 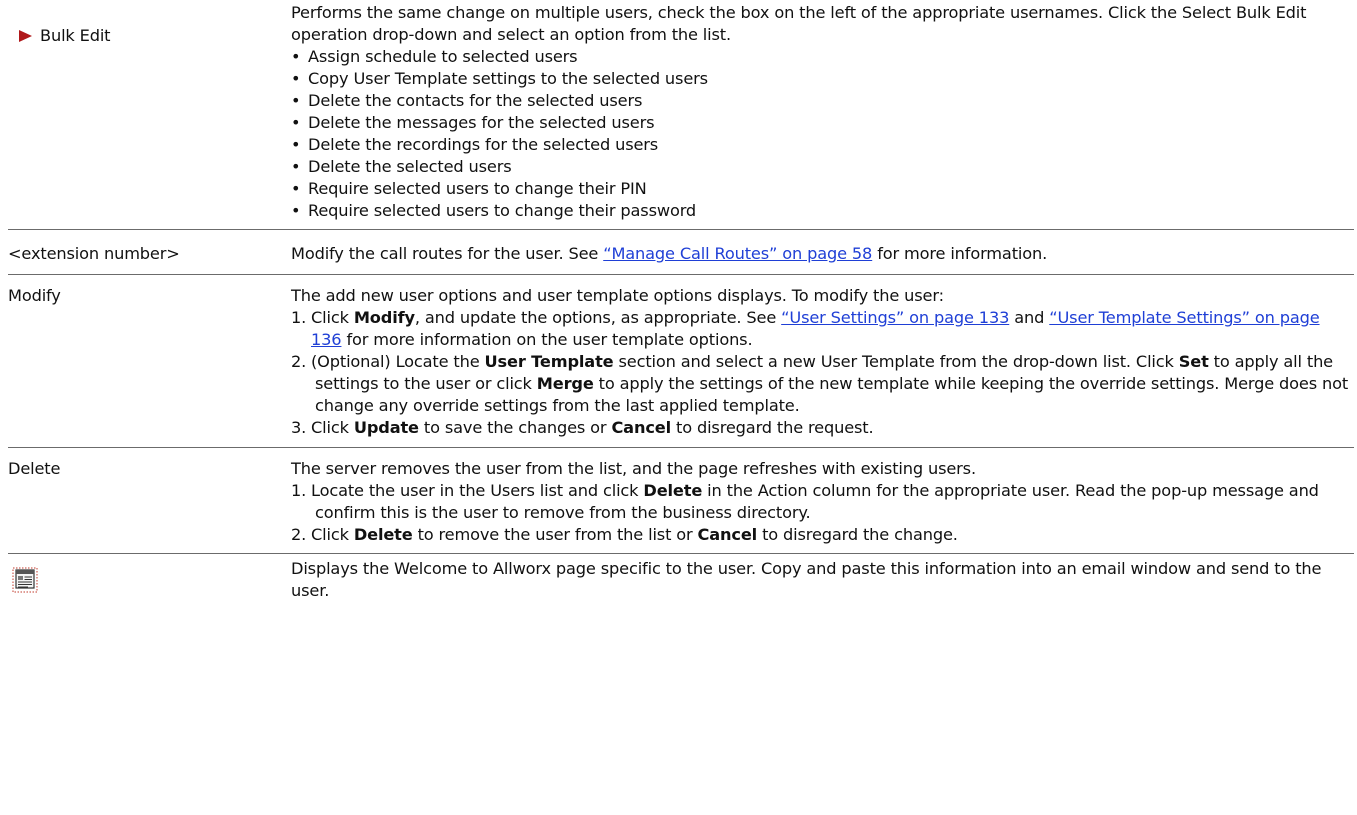 I want to click on extension-text-after: for more information., so click(x=960, y=253).